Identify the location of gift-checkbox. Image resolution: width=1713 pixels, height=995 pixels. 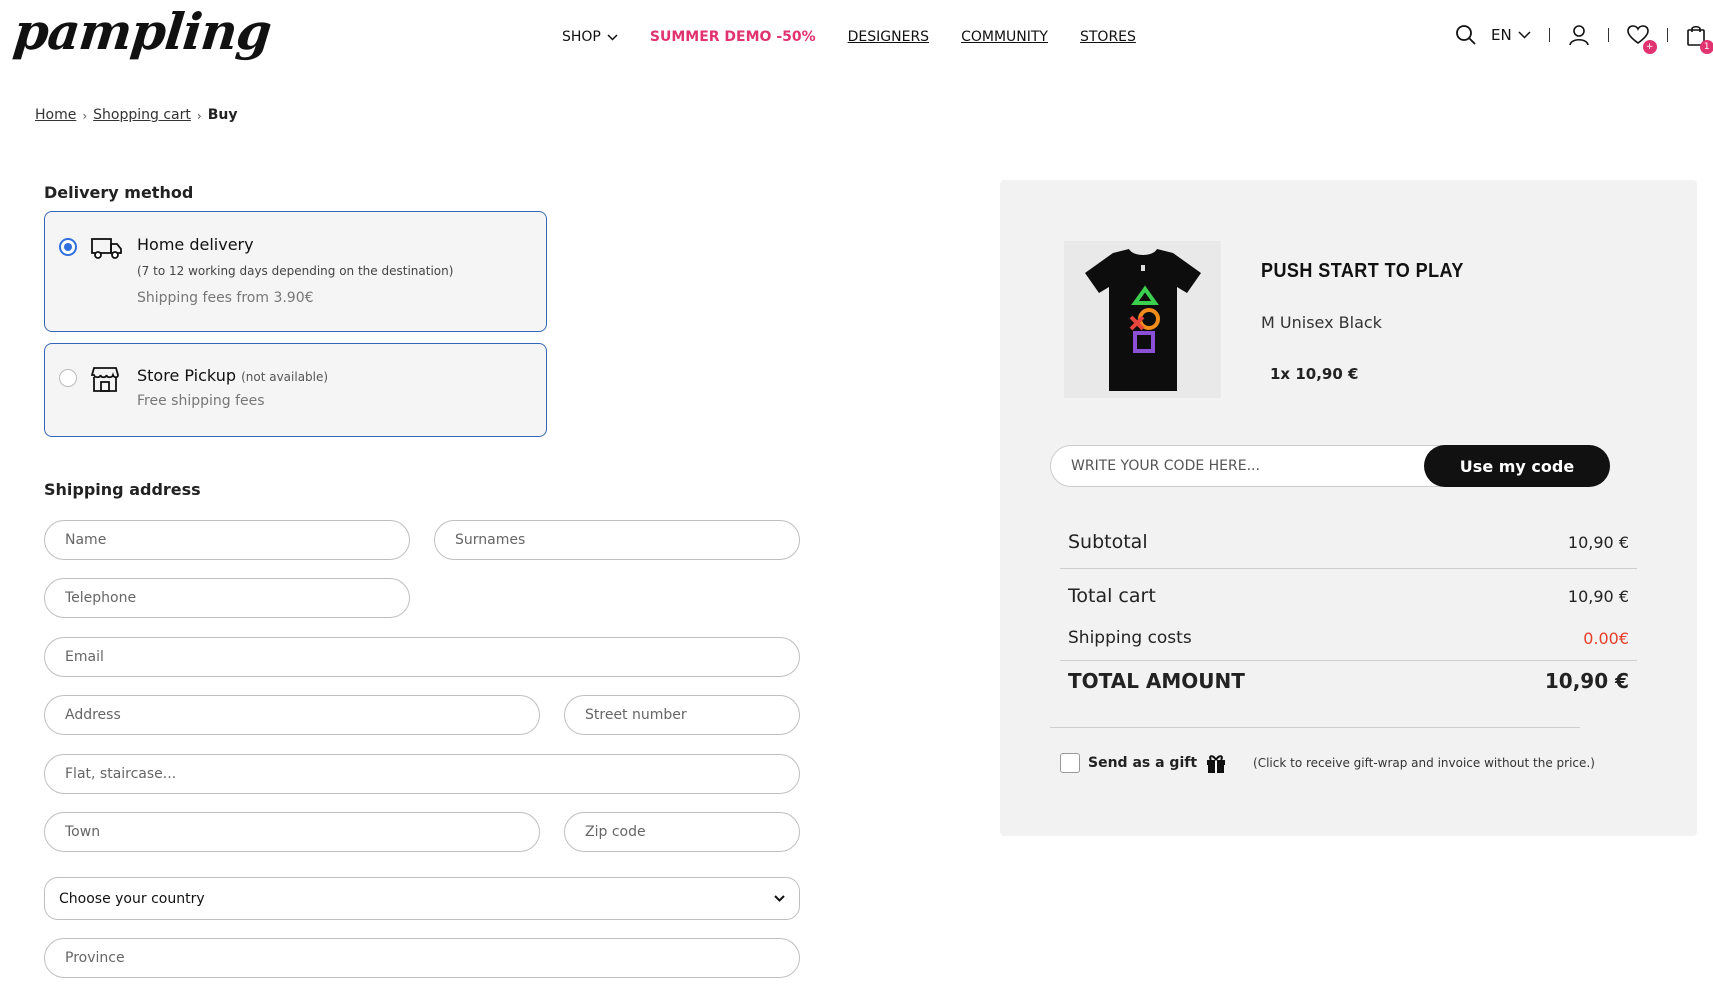
(1070, 763).